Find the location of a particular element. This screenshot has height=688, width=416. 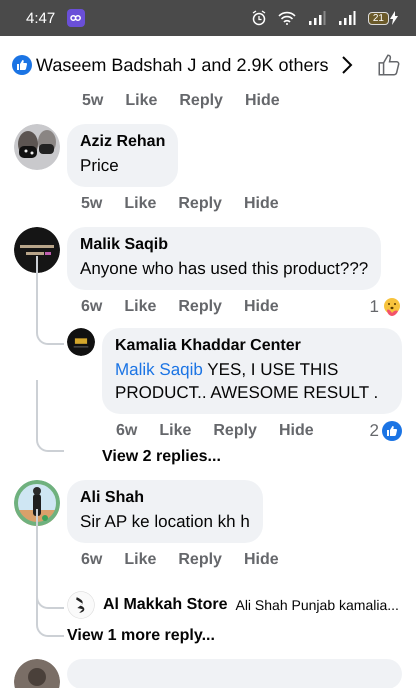

comment-text: Price is located at coordinates (100, 166).